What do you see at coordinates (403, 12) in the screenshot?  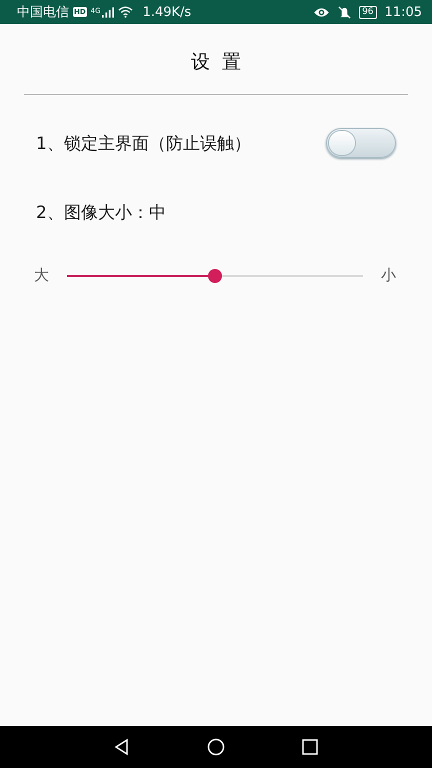 I see `clock-time: 11:05` at bounding box center [403, 12].